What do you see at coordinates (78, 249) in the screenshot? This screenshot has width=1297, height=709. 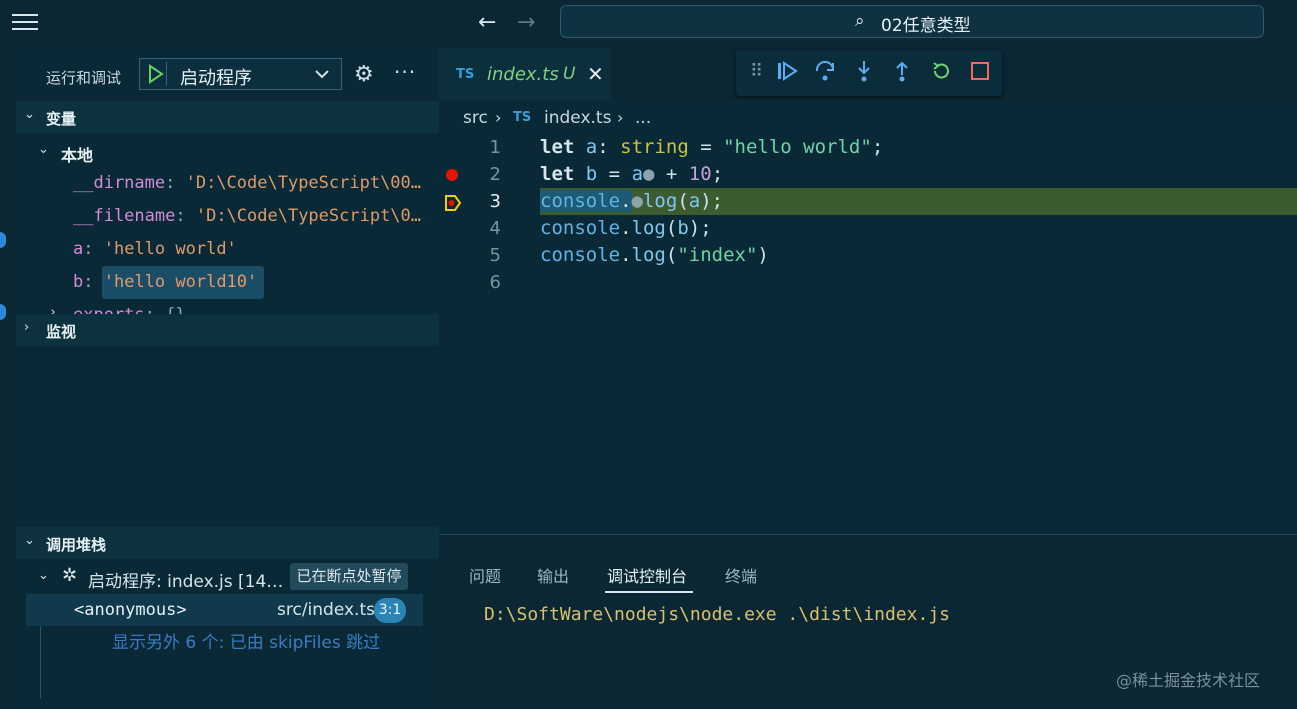 I see `variable-name: a` at bounding box center [78, 249].